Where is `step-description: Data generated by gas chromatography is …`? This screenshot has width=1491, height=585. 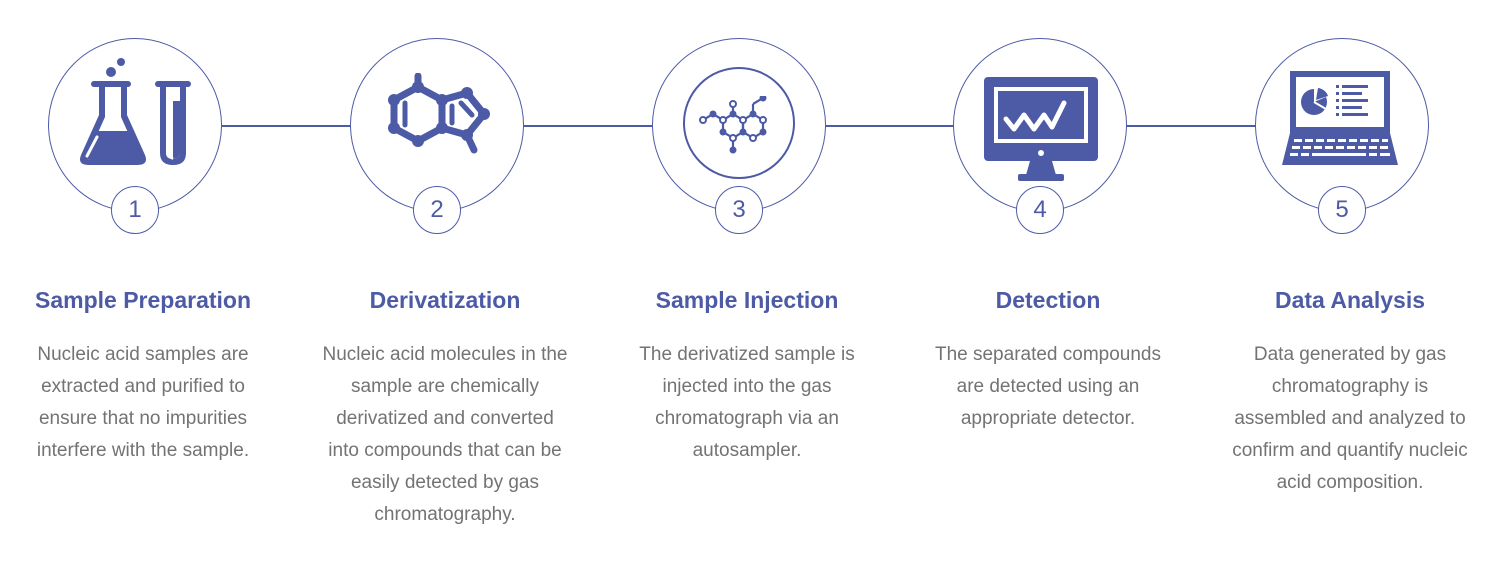
step-description: Data generated by gas chromatography is … is located at coordinates (1345, 419).